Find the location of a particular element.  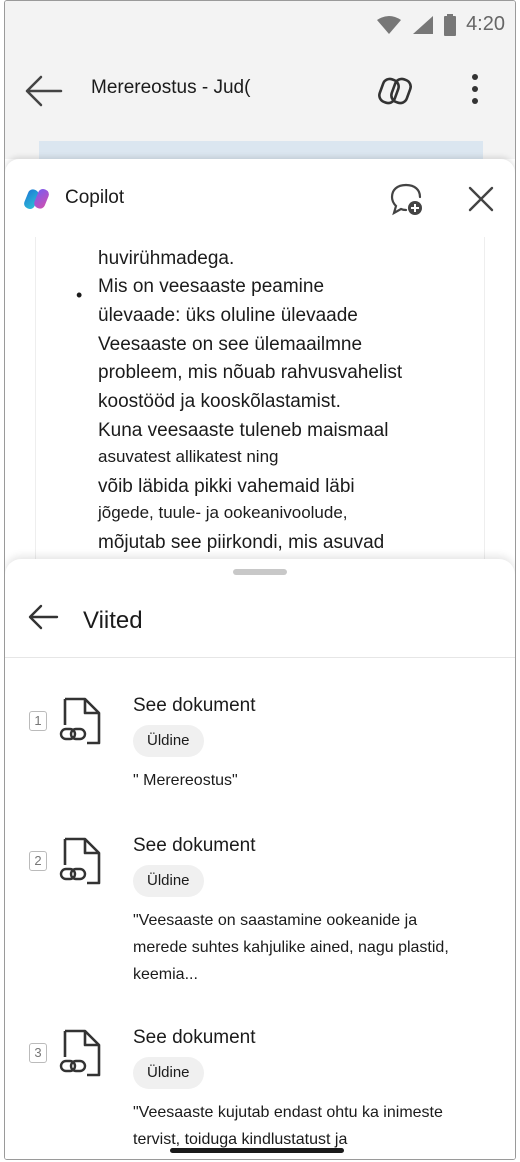

document-preview is located at coordinates (260, 144).